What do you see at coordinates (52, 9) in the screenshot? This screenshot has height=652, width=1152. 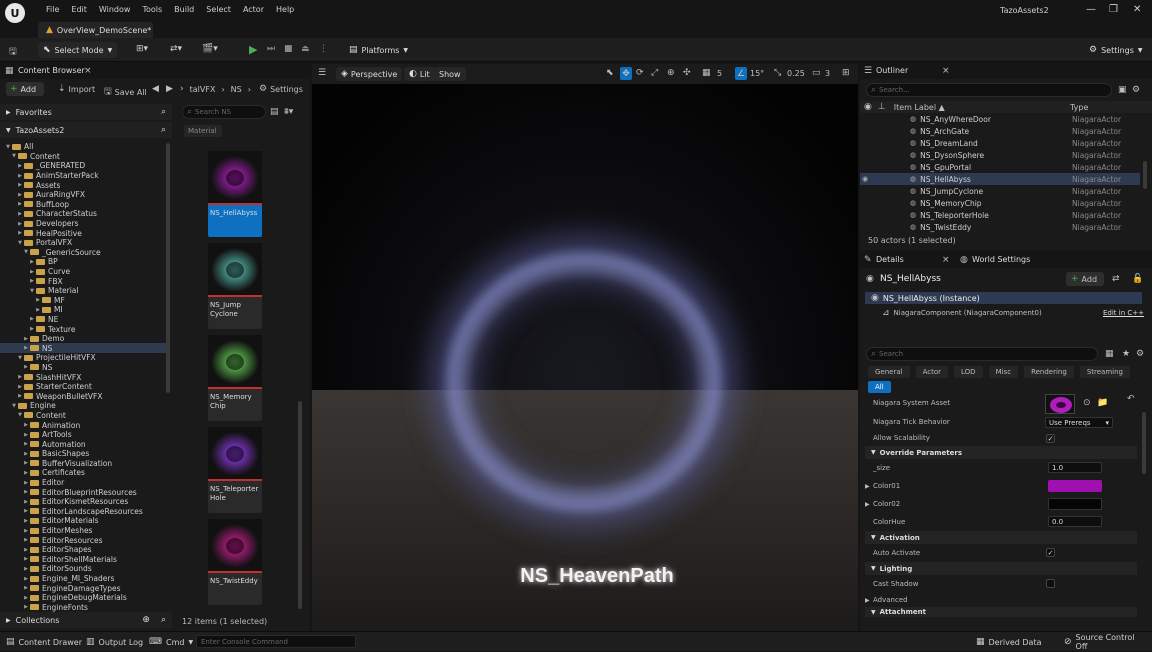 I see `menu-item-file: File` at bounding box center [52, 9].